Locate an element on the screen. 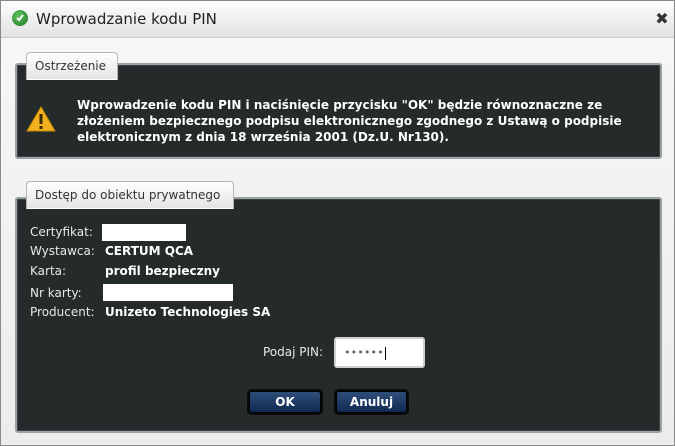  field-label: Nr karty: is located at coordinates (56, 293).